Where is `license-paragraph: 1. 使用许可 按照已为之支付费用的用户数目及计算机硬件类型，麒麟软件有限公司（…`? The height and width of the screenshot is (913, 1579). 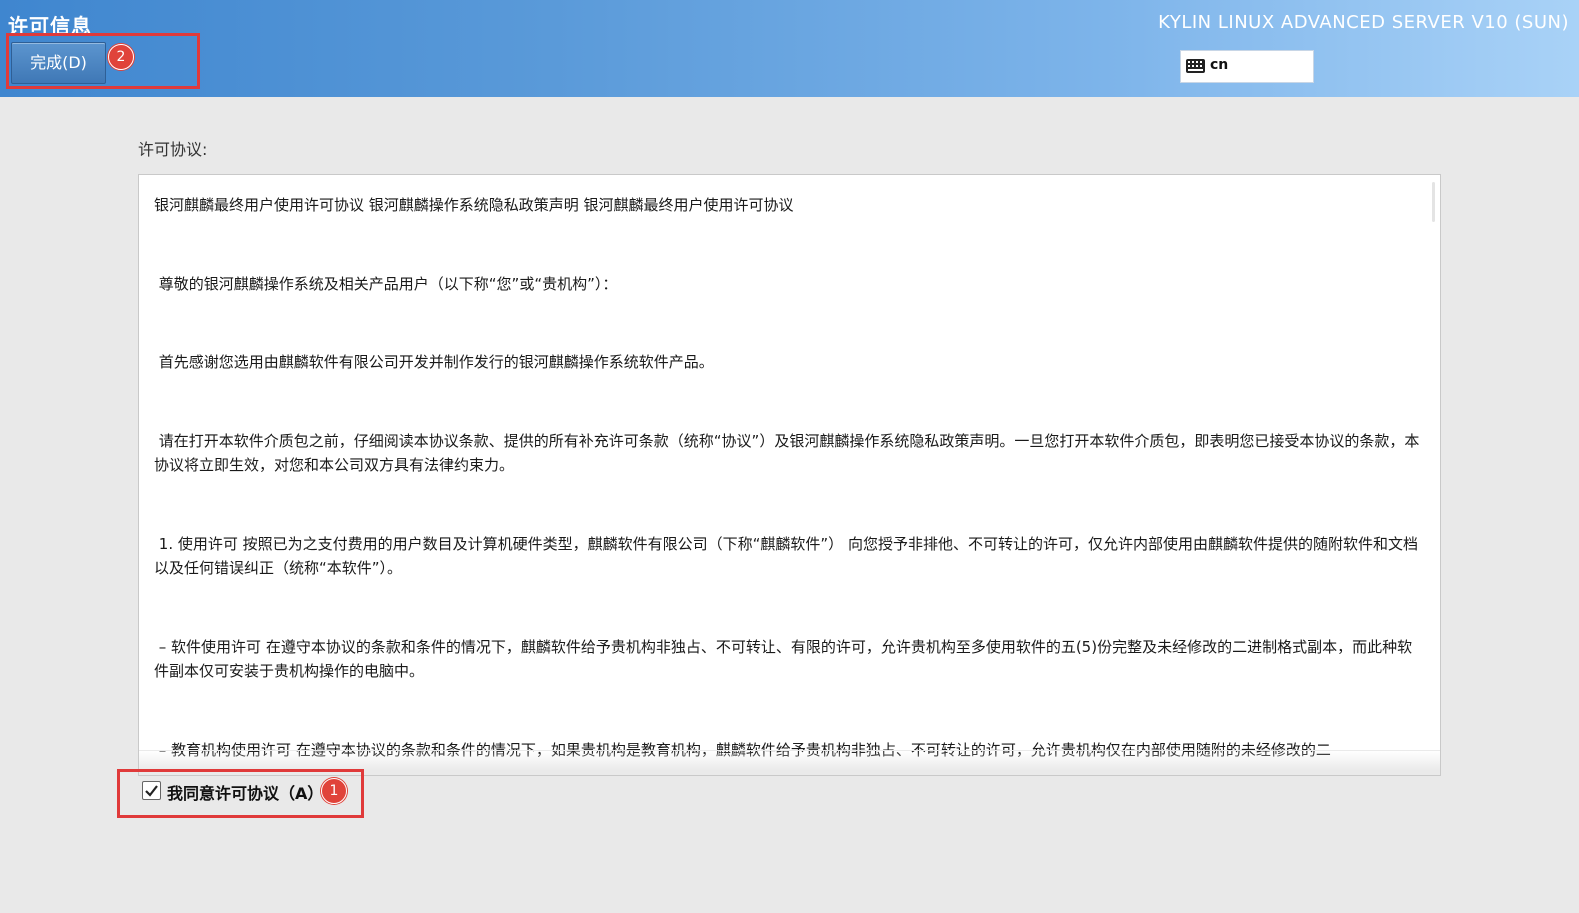
license-paragraph: 1. 使用许可 按照已为之支付费用的用户数目及计算机硬件类型，麒麟软件有限公司（… is located at coordinates (786, 556).